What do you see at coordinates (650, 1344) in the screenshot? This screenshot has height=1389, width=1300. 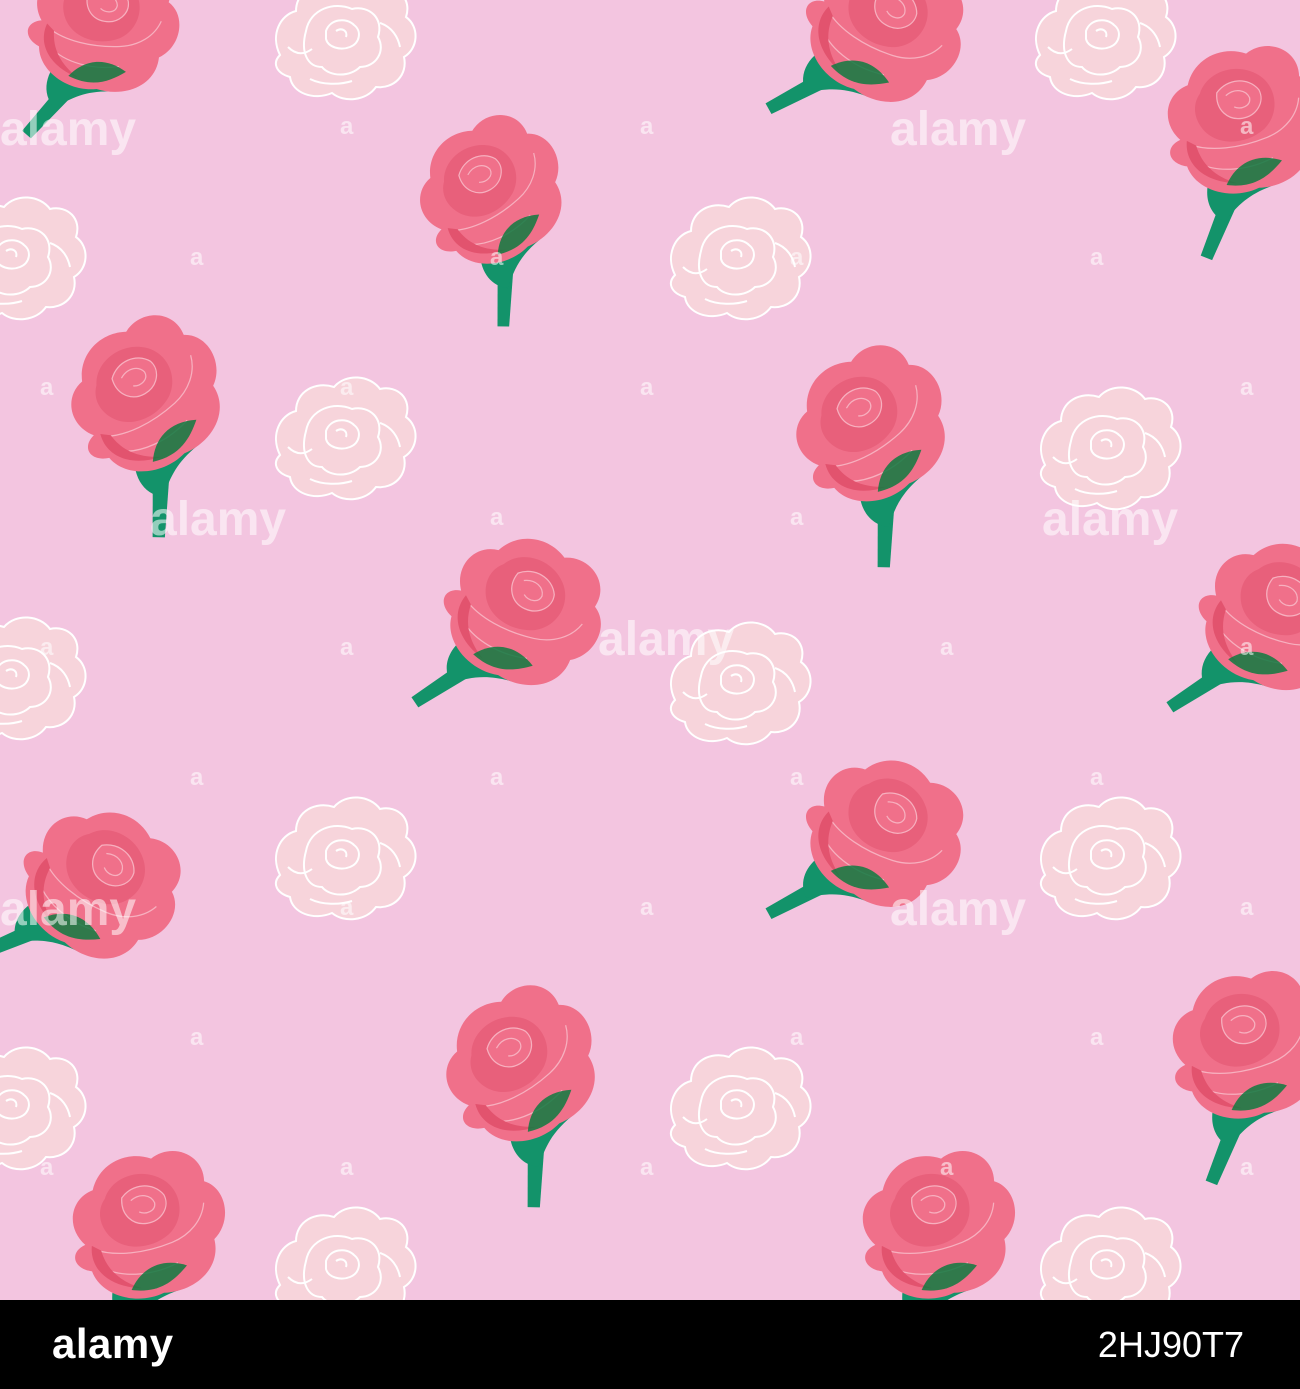 I see `stock-footer-bar: alamy 2HJ90T7` at bounding box center [650, 1344].